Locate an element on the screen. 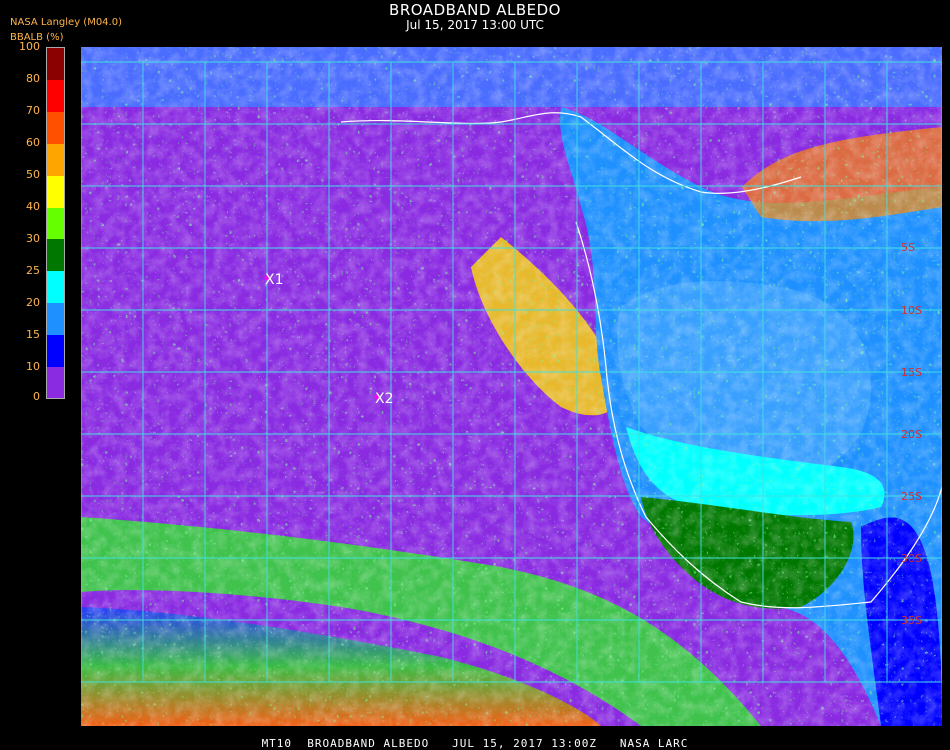 The image size is (950, 750). map-title: BROADBAND ALBEDO is located at coordinates (475, 10).